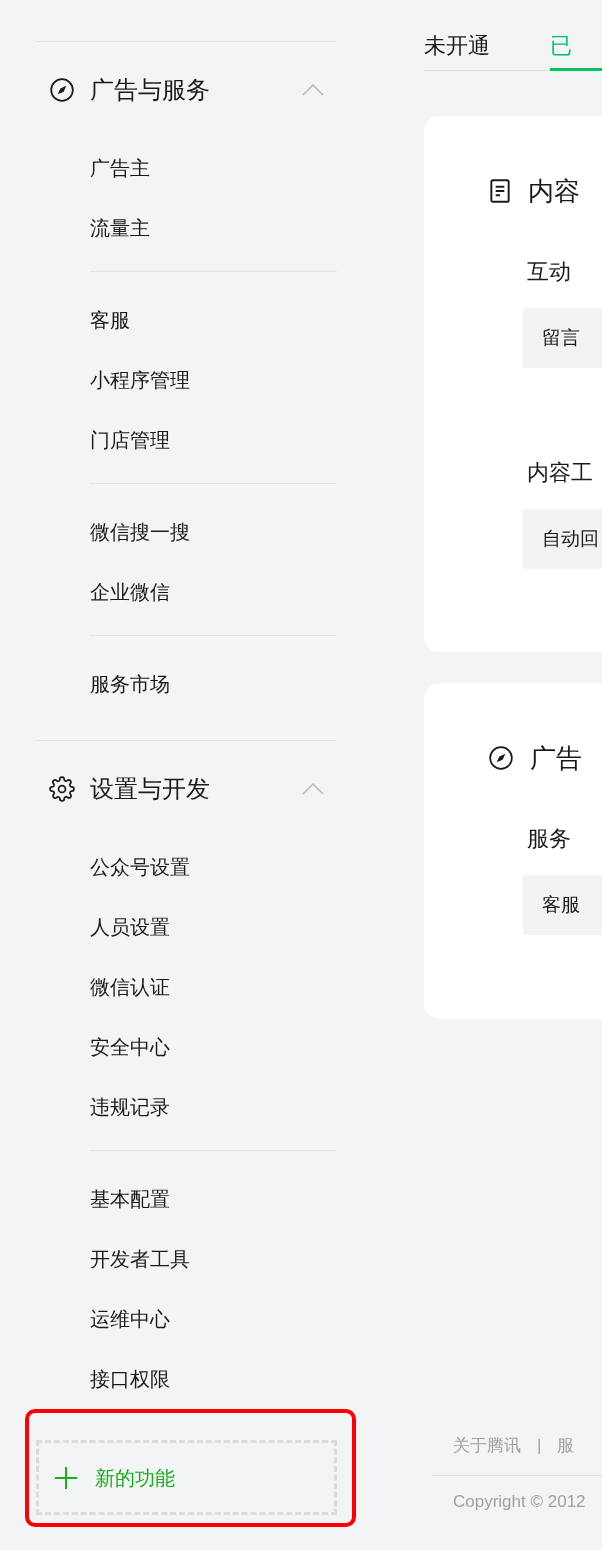 The width and height of the screenshot is (602, 1550). What do you see at coordinates (556, 758) in the screenshot?
I see `card-title: 广告` at bounding box center [556, 758].